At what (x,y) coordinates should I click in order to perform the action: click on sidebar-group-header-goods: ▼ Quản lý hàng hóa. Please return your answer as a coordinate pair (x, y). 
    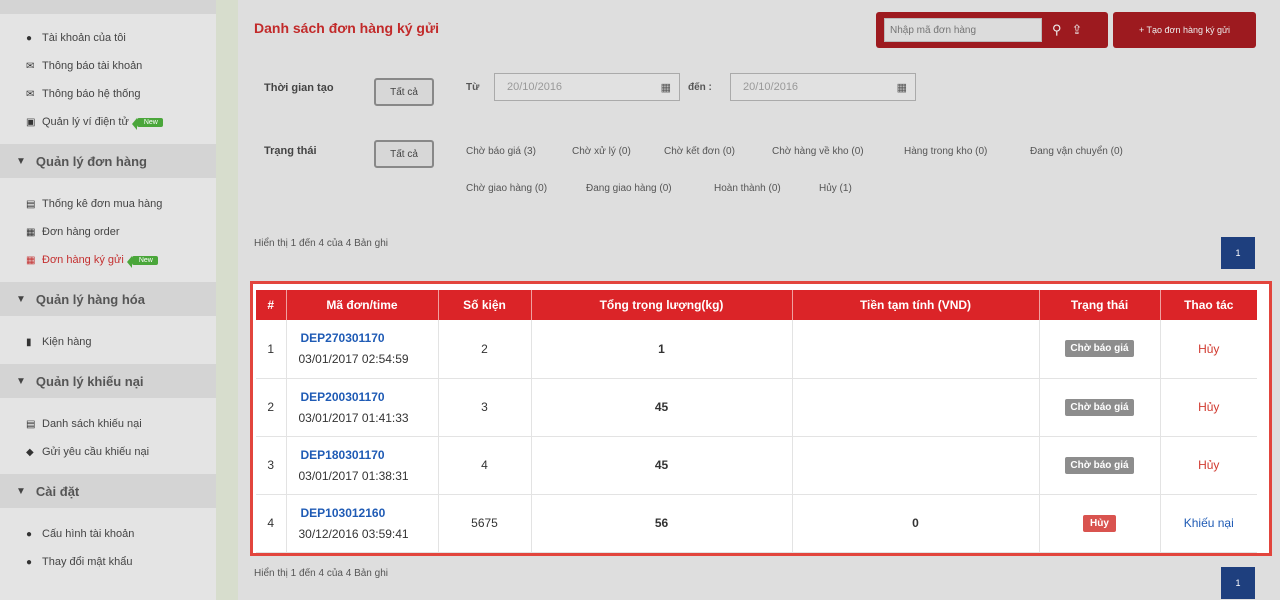
    Looking at the image, I should click on (108, 299).